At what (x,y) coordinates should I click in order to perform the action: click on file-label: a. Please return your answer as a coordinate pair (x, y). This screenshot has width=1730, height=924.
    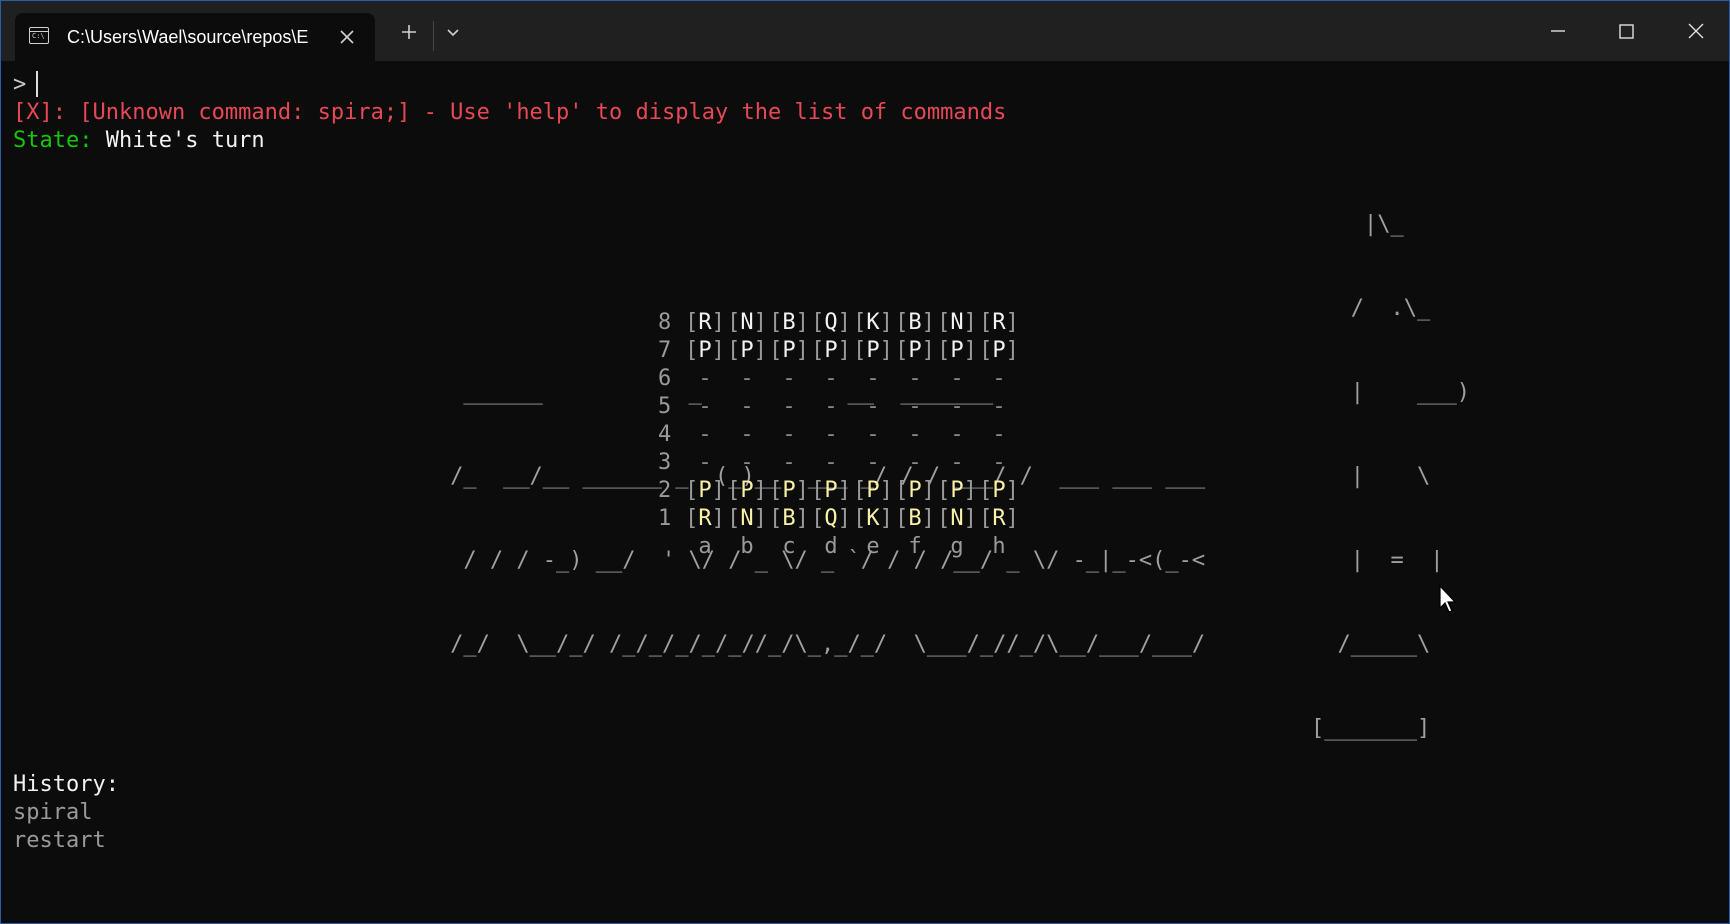
    Looking at the image, I should click on (705, 546).